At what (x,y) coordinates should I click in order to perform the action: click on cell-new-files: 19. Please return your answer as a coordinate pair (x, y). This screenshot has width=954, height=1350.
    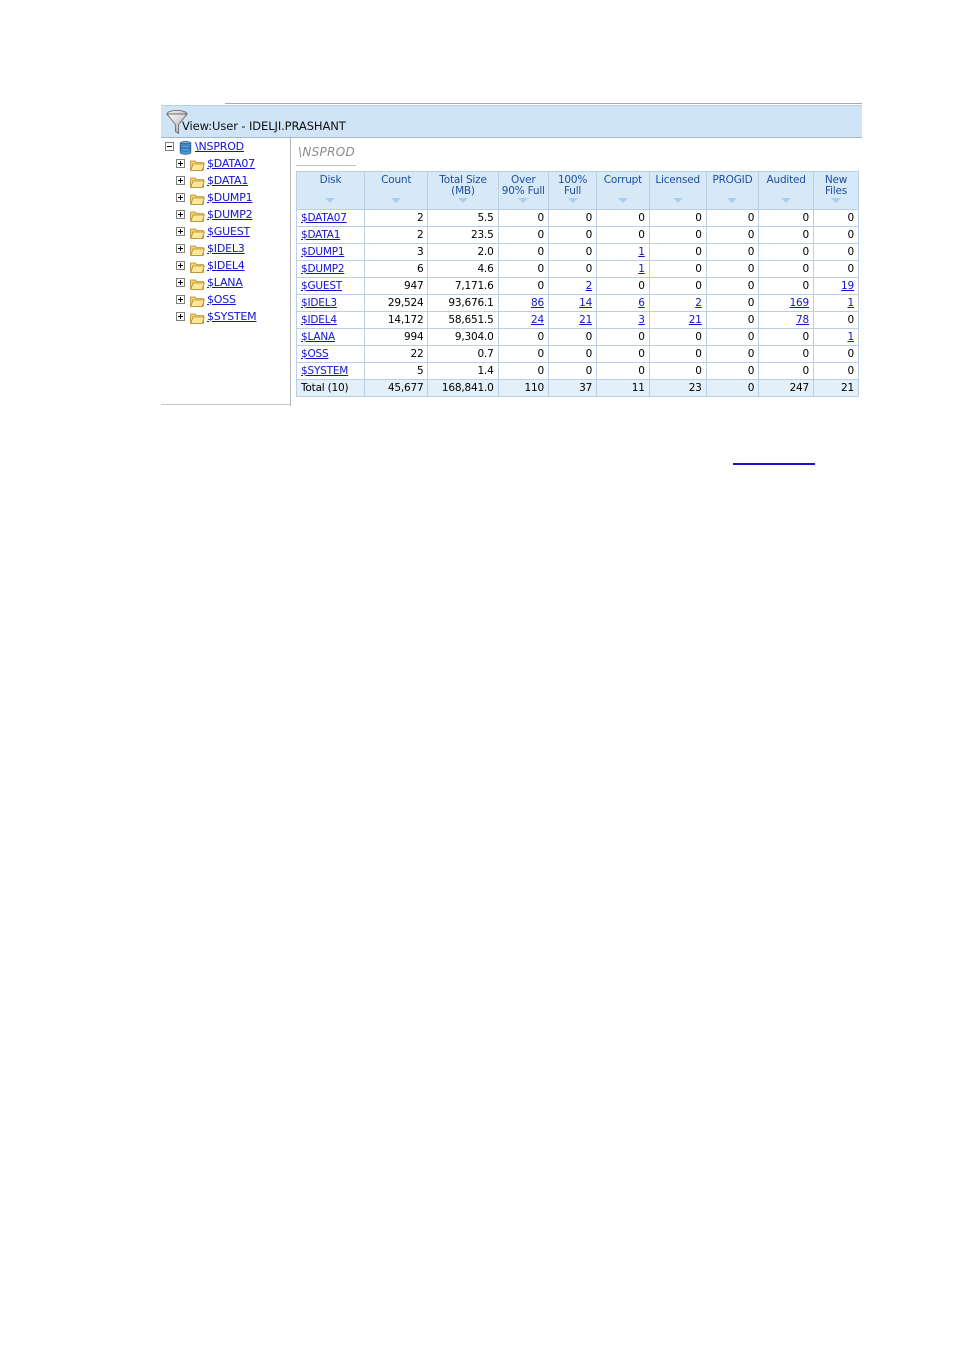
    Looking at the image, I should click on (836, 286).